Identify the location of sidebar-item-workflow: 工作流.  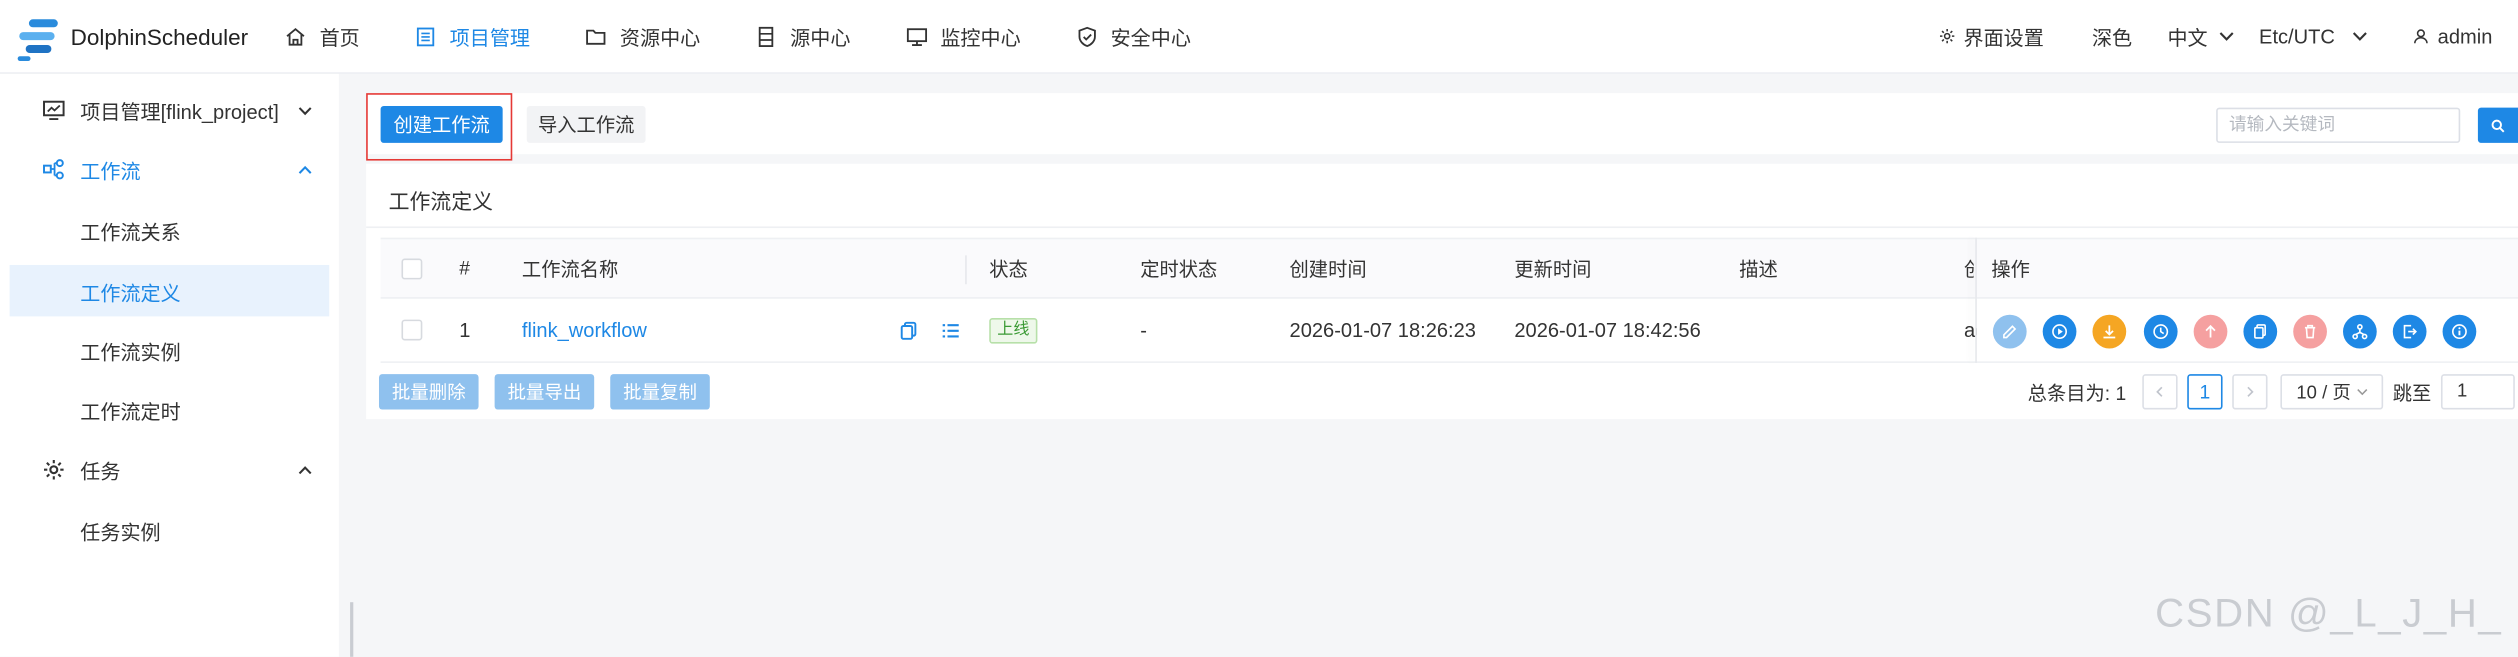
(169, 169).